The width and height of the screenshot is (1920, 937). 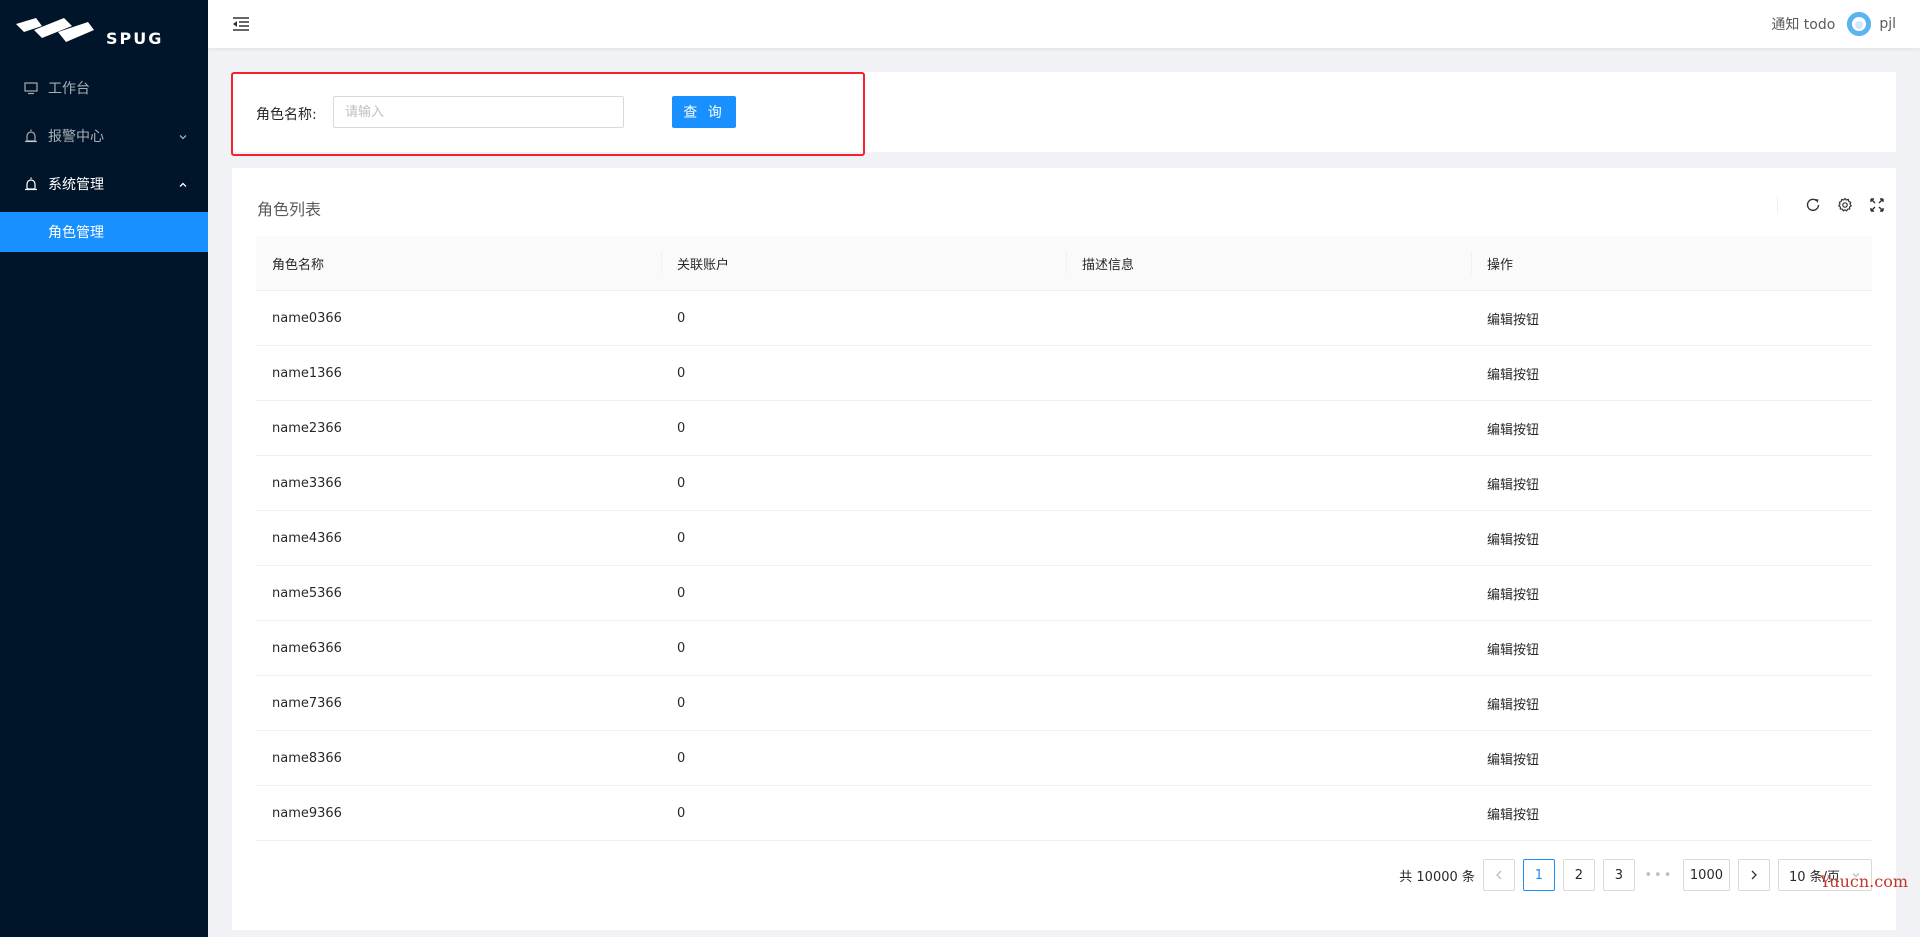 I want to click on chevron-up-icon, so click(x=183, y=186).